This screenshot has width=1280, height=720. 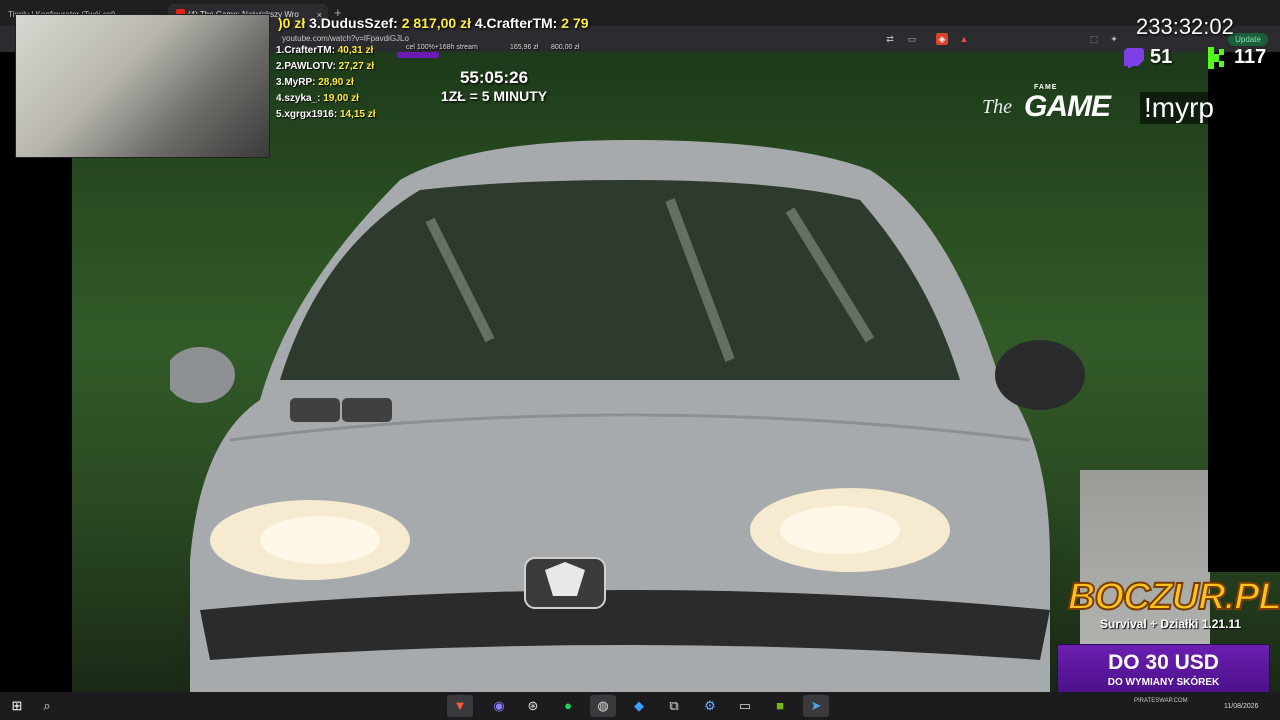 I want to click on logo-the-text: The, so click(x=997, y=107).